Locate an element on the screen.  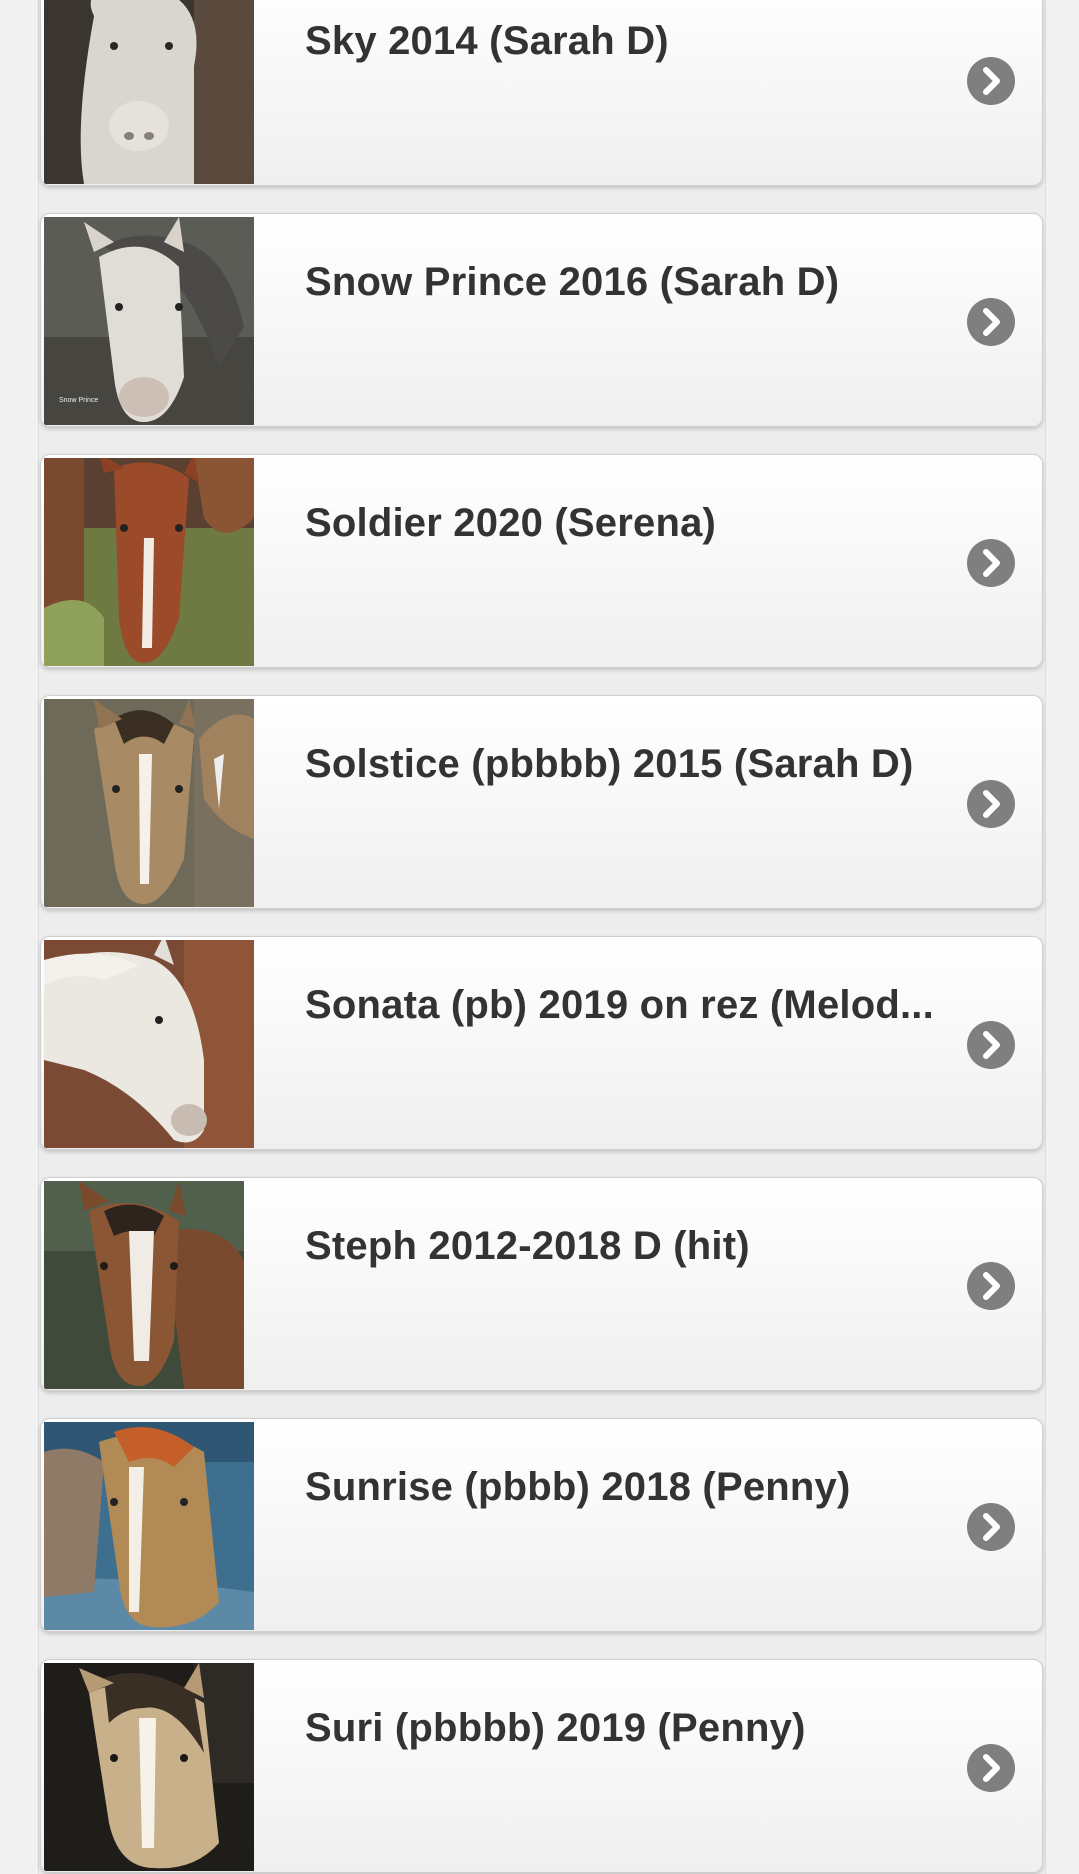
item-label: Solstice (pbbbb) 2015 (Sarah D) is located at coordinates (609, 764).